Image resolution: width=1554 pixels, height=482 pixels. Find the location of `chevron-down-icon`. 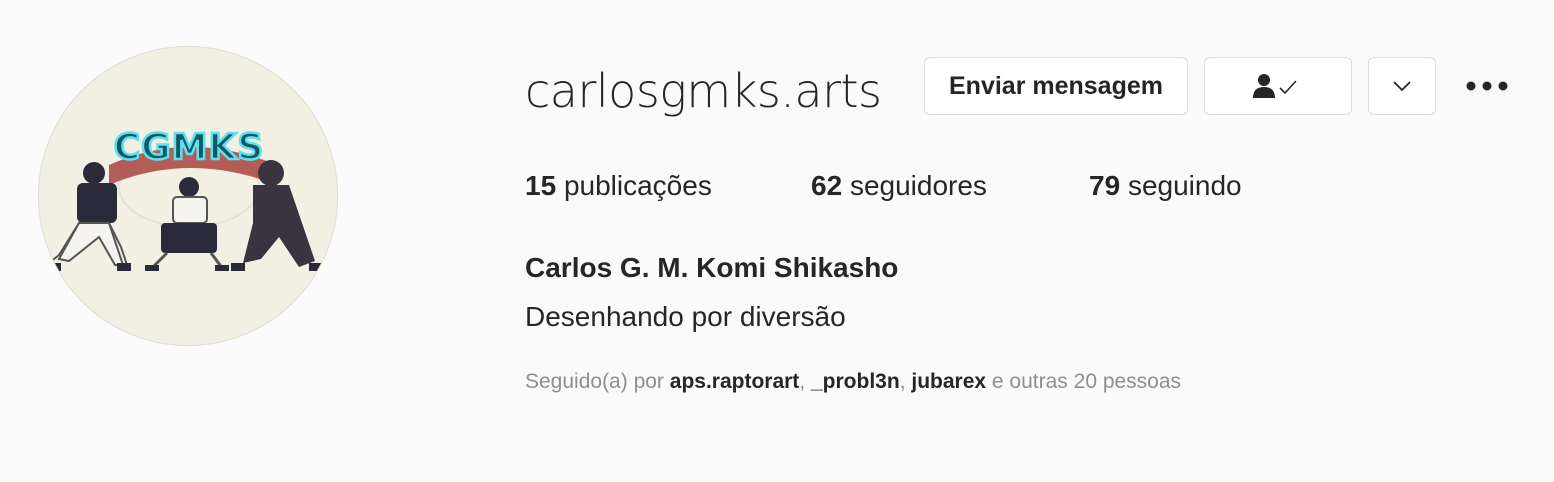

chevron-down-icon is located at coordinates (1402, 86).